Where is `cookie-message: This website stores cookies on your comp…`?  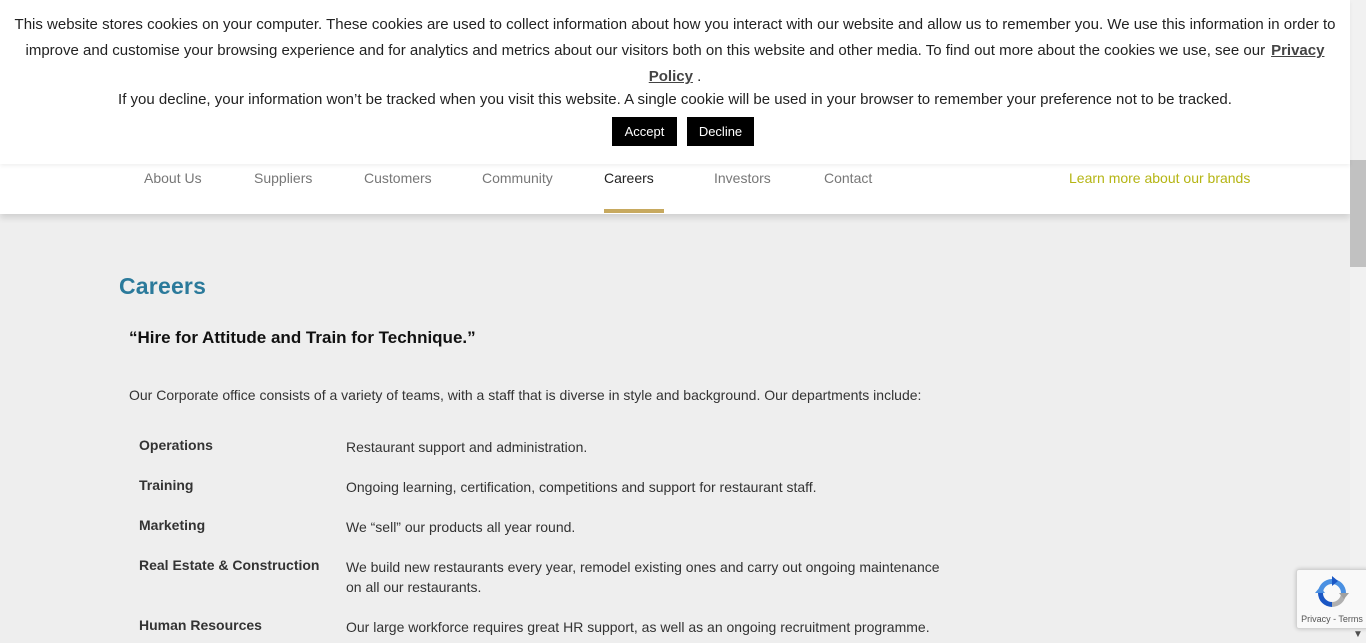 cookie-message: This website stores cookies on your comp… is located at coordinates (675, 51).